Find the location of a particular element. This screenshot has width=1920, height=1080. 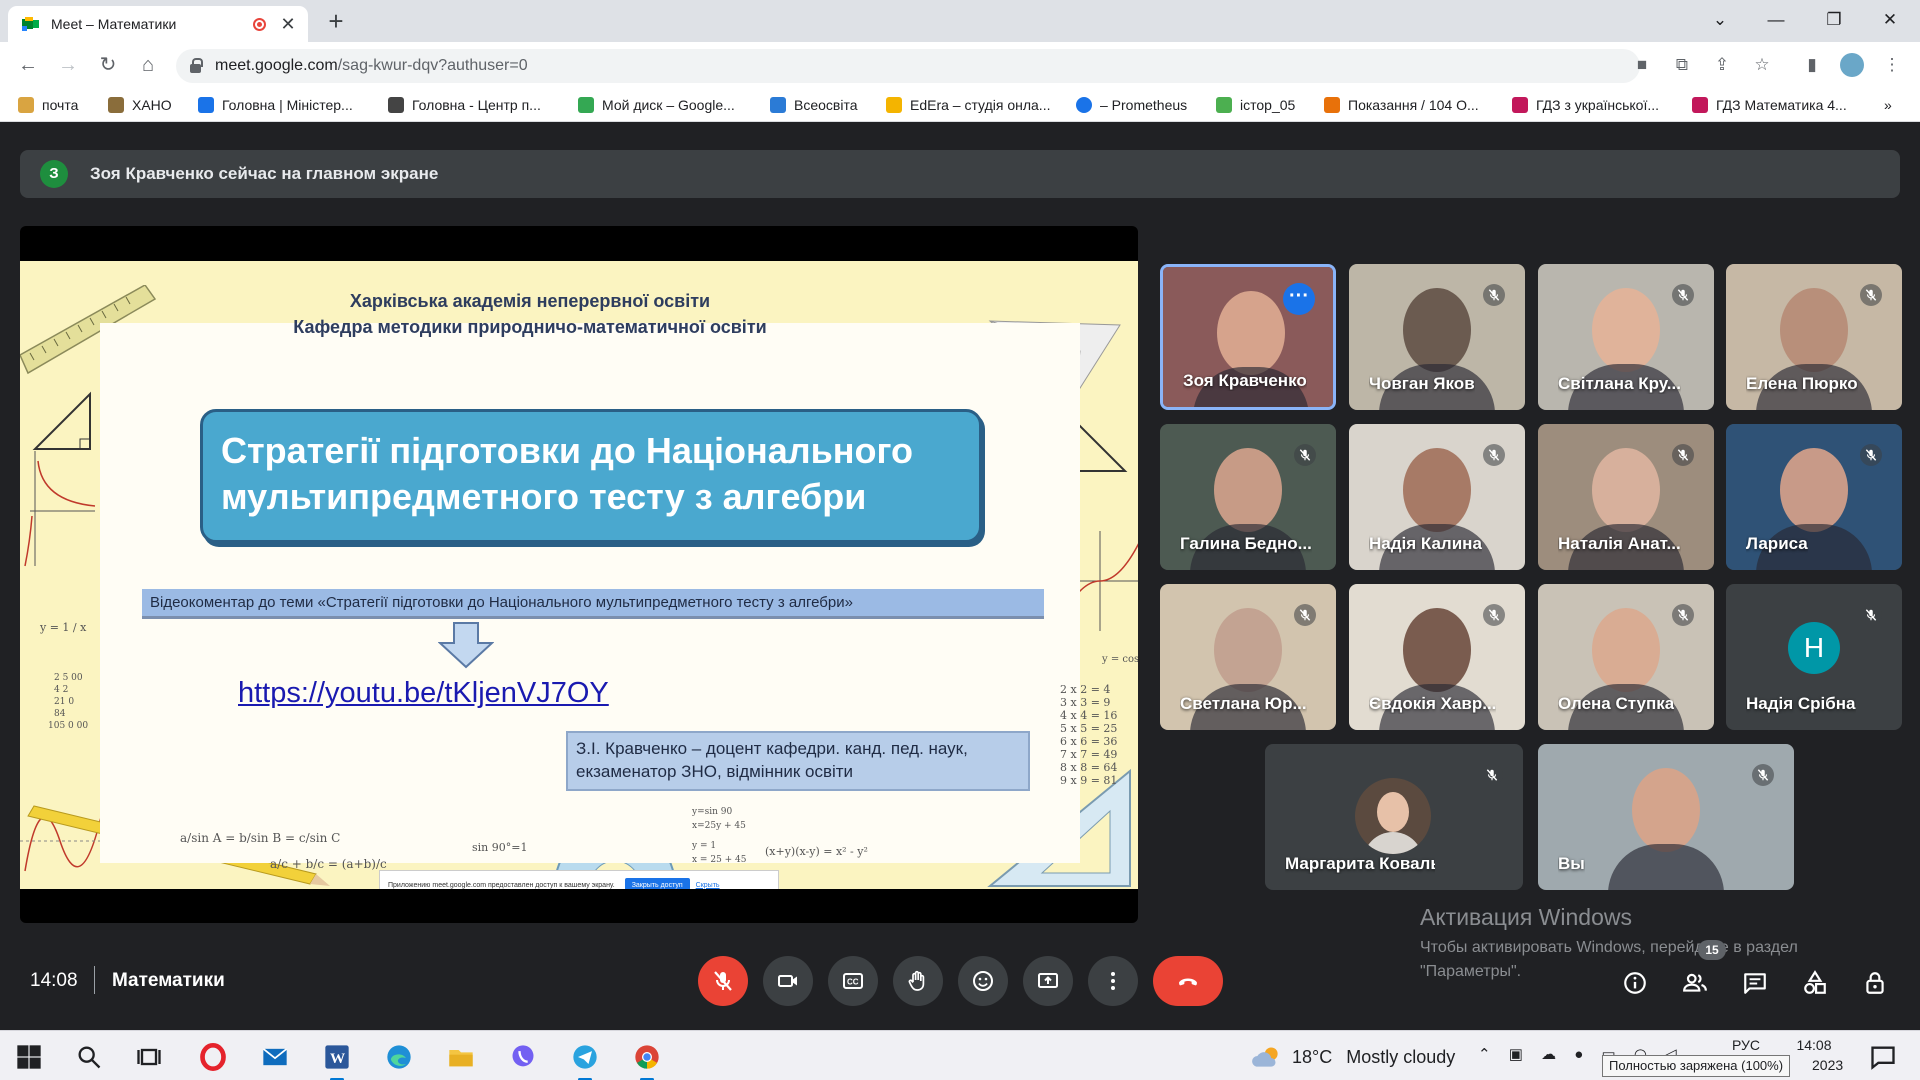

more-options-button is located at coordinates (1113, 981).